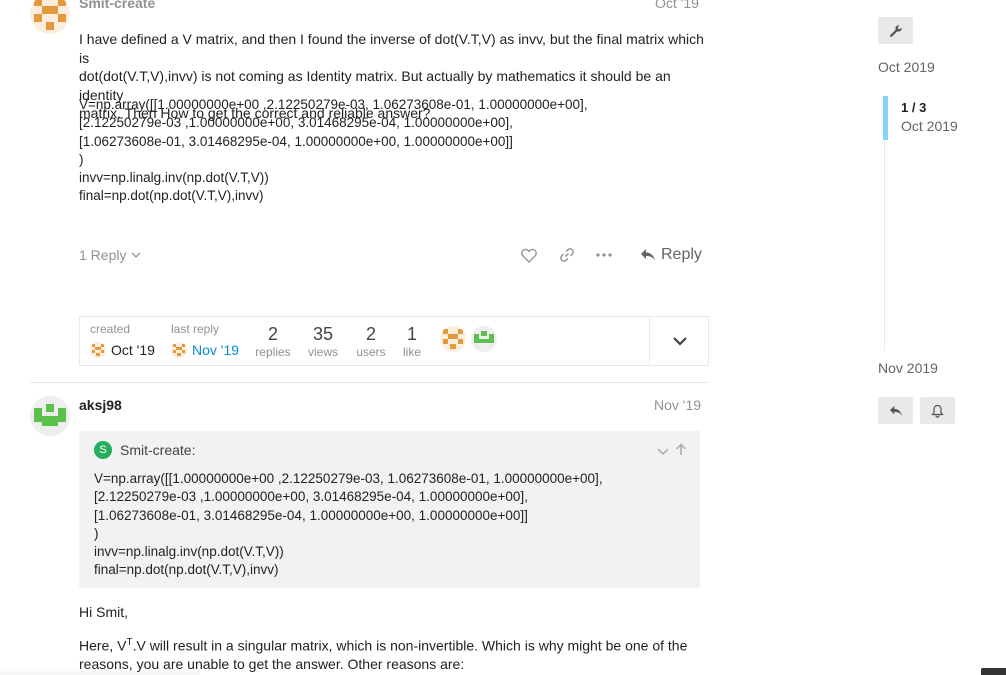  Describe the element at coordinates (906, 67) in the screenshot. I see `timeline-start-date: Oct 2019` at that location.